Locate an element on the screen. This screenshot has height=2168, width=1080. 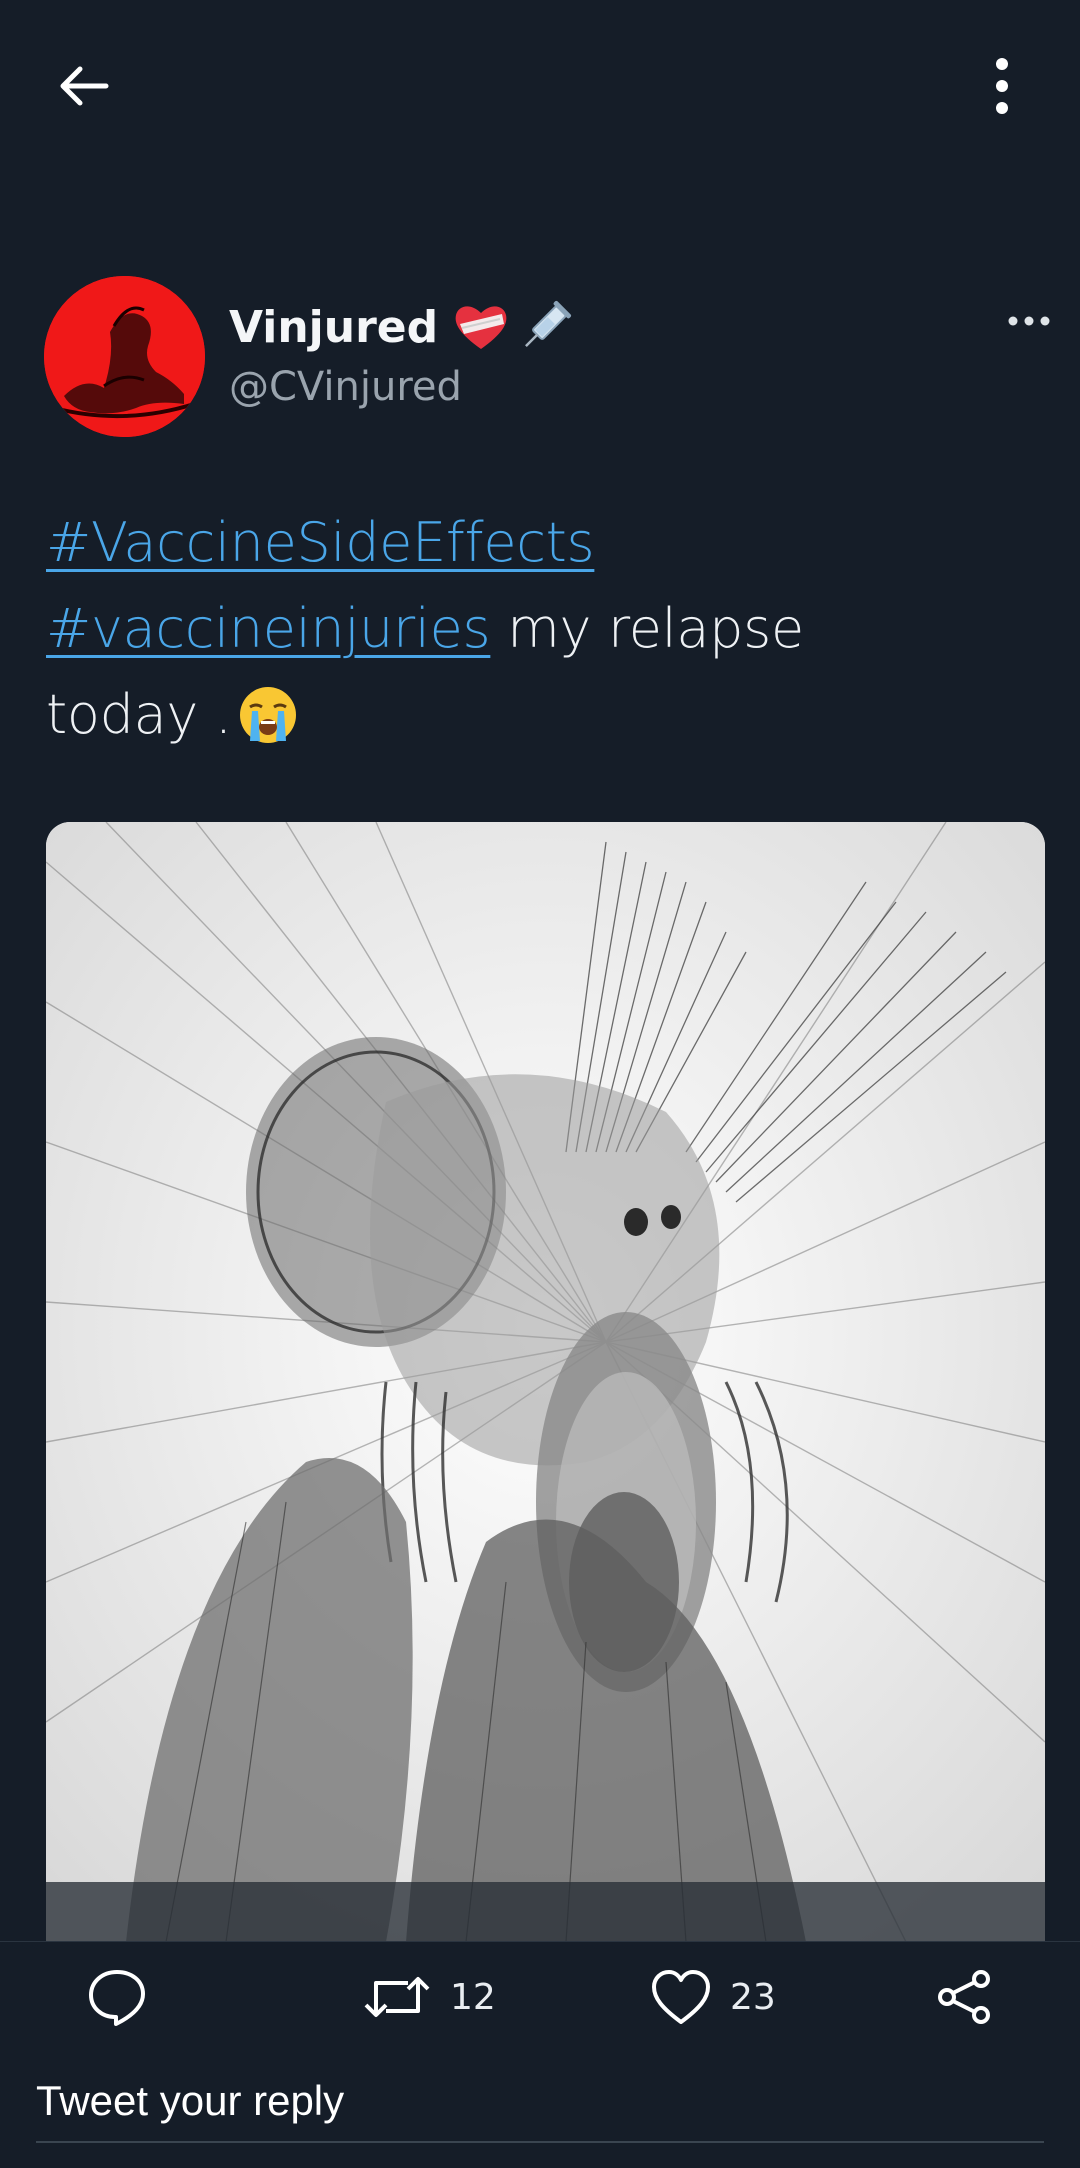
tweet-action-bar: 12 23 is located at coordinates (540, 2001).